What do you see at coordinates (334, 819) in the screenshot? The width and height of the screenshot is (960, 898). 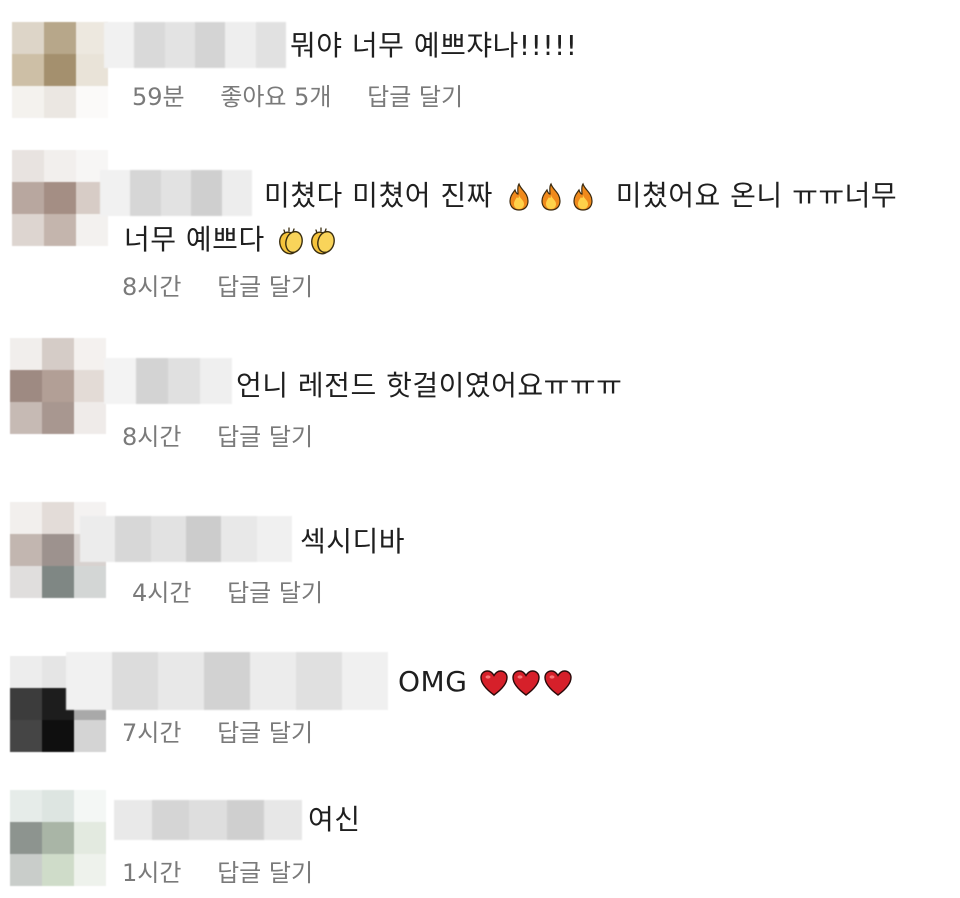 I see `comment-text: 여신` at bounding box center [334, 819].